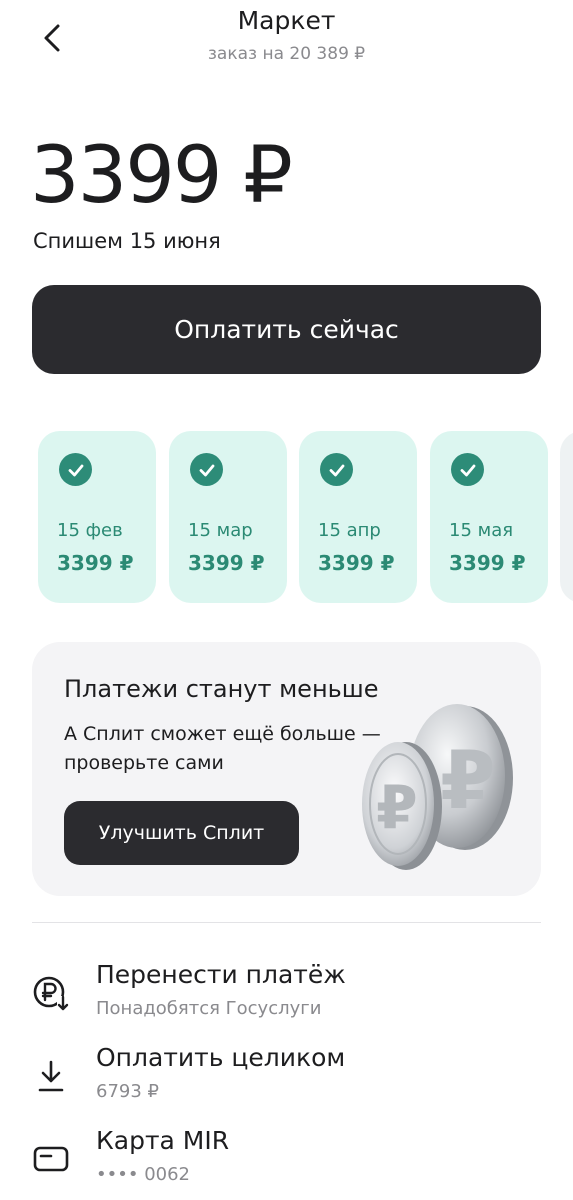 The width and height of the screenshot is (573, 1200). I want to click on payment-date: 15 мар, so click(220, 530).